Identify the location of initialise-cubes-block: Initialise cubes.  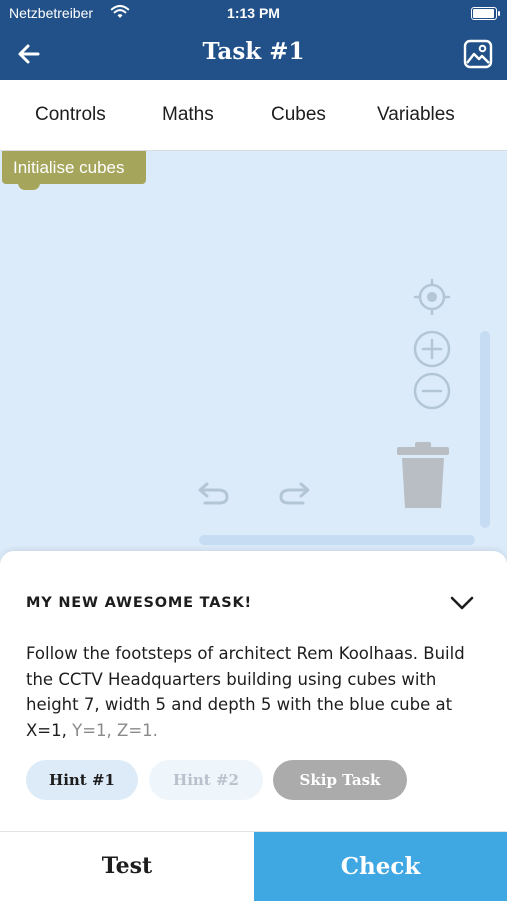
(74, 170).